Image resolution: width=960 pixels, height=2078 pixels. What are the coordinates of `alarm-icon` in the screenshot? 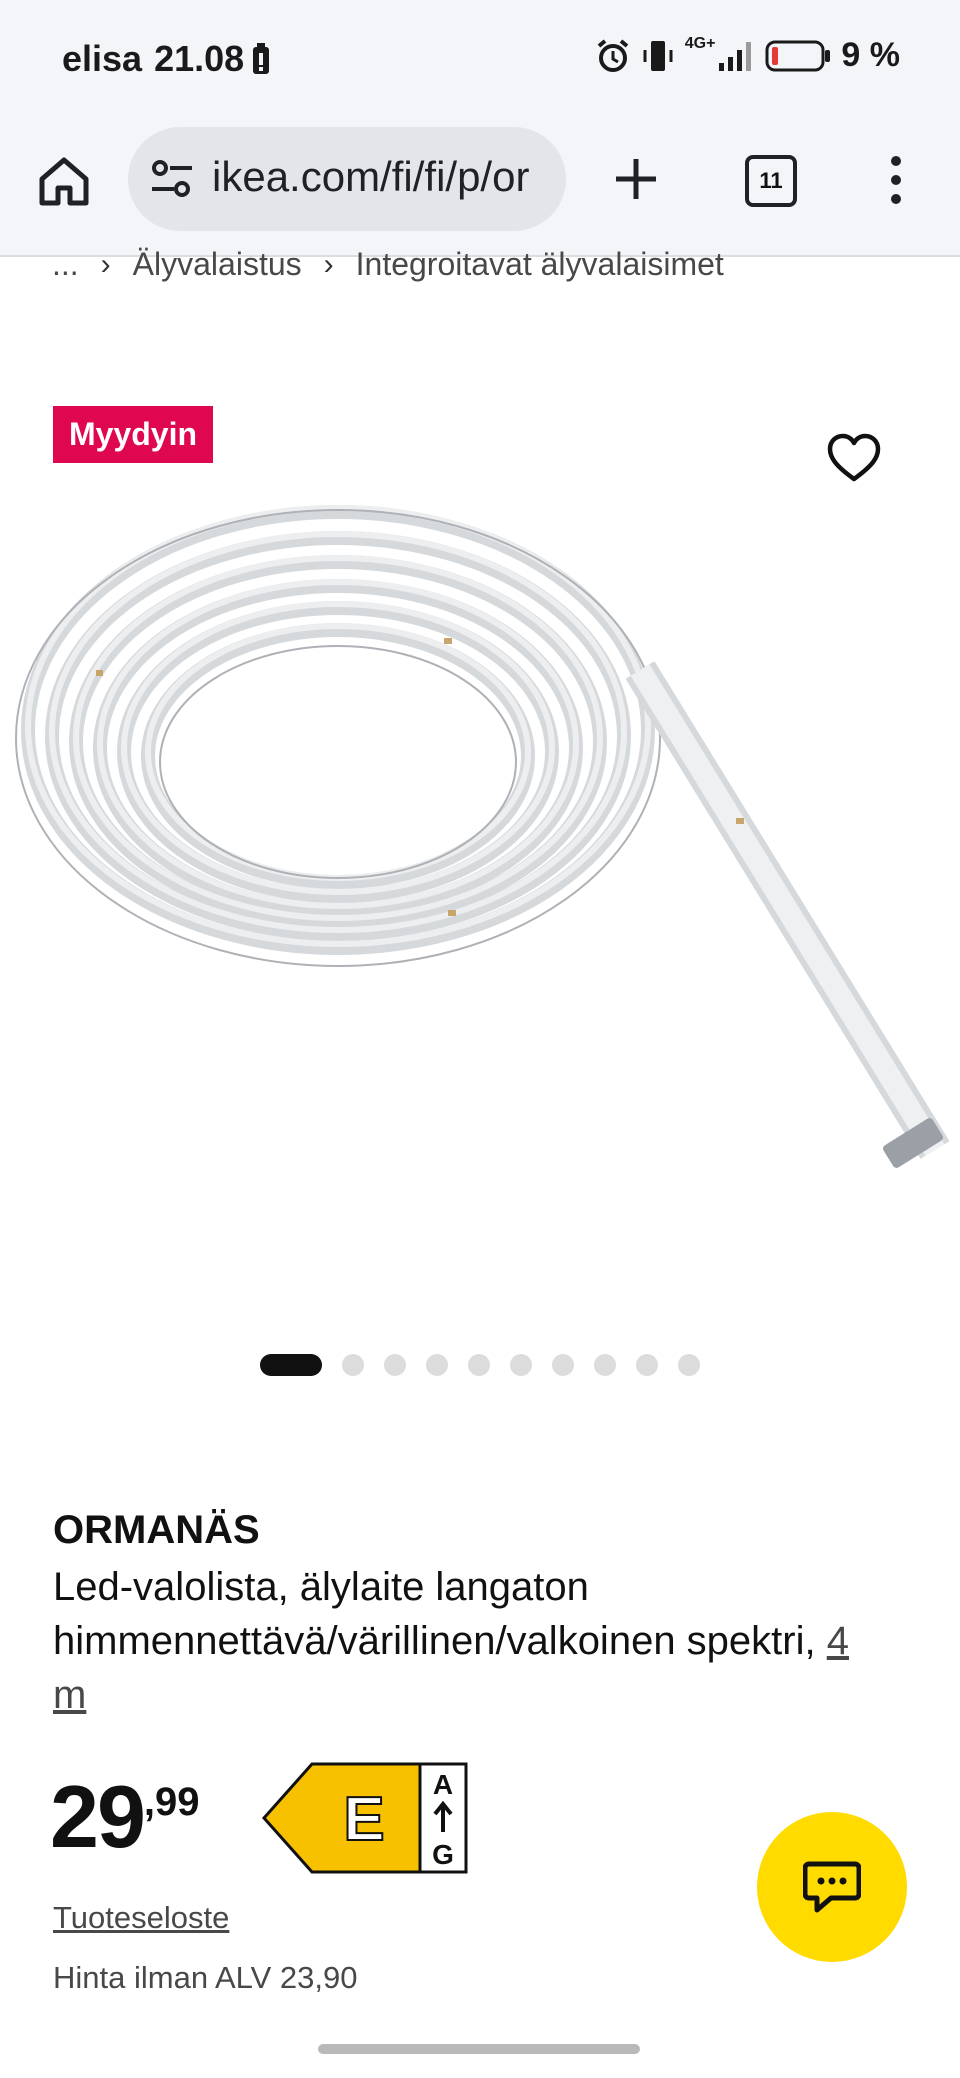 It's located at (612, 55).